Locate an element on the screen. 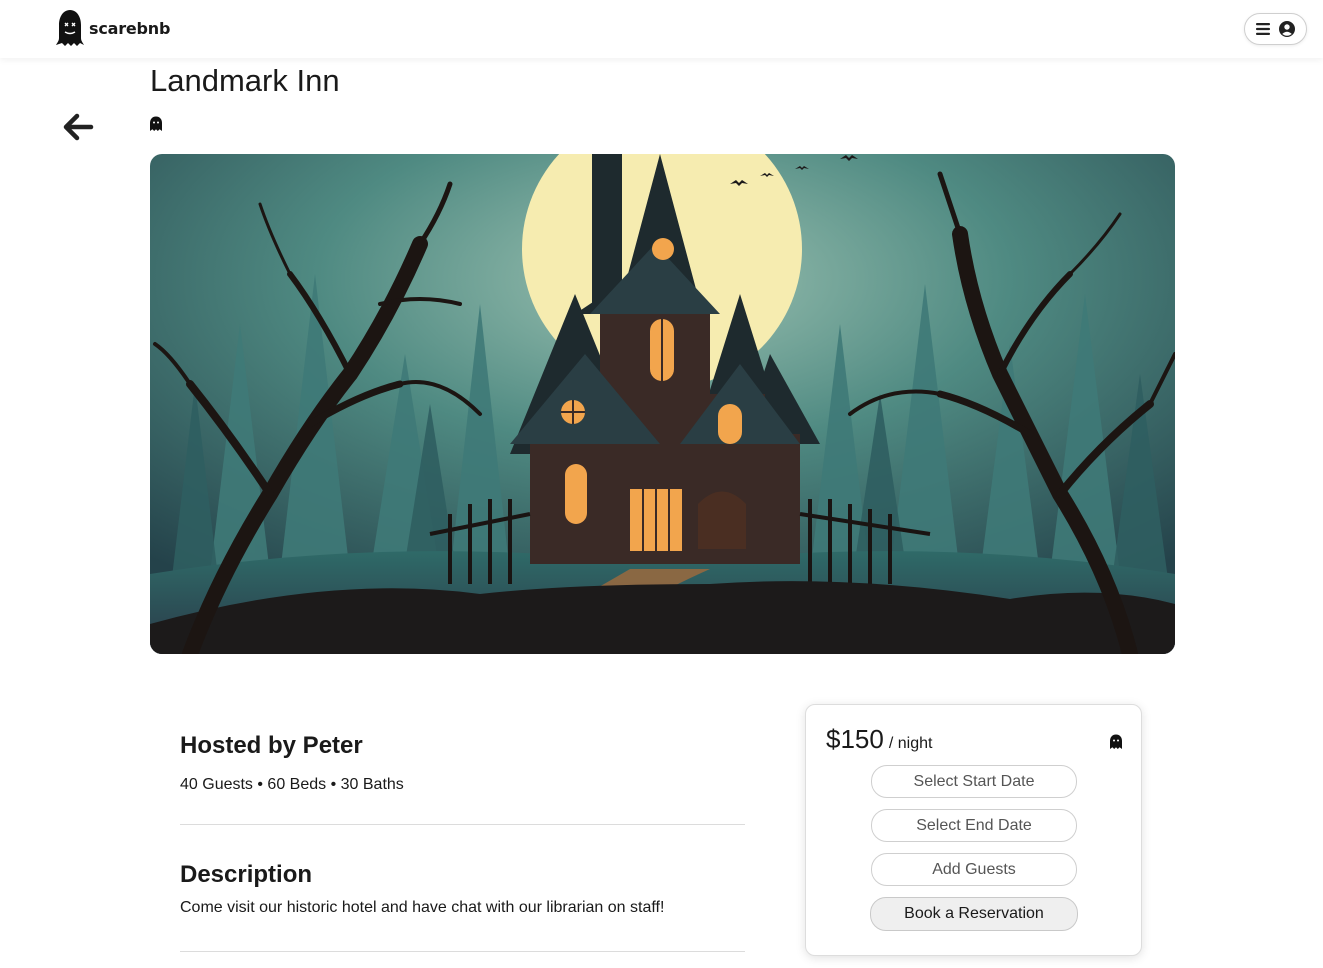  price-unit: / night is located at coordinates (910, 743).